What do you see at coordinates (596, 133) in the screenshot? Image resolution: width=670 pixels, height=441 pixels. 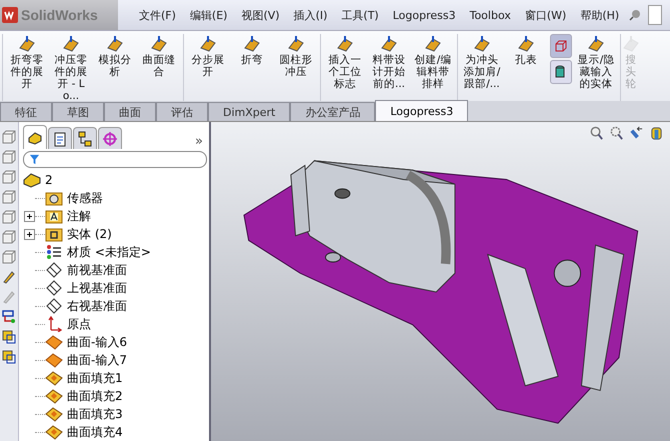 I see `zoom-fit-icon` at bounding box center [596, 133].